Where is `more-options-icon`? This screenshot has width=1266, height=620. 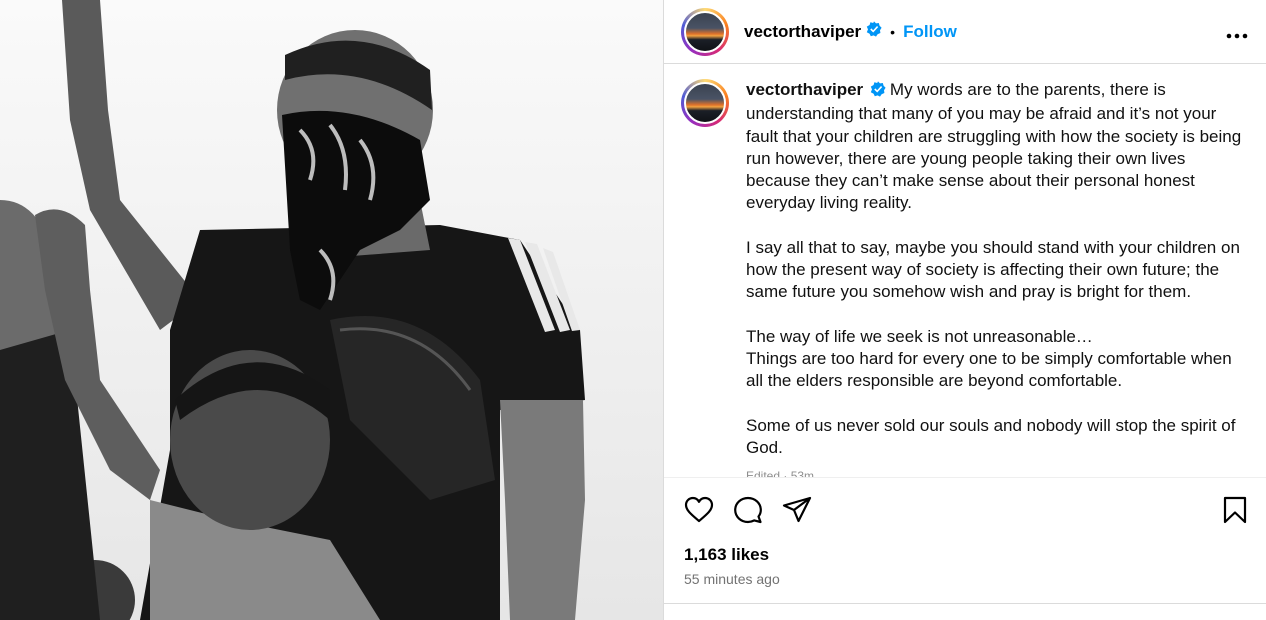
more-options-icon is located at coordinates (1237, 32).